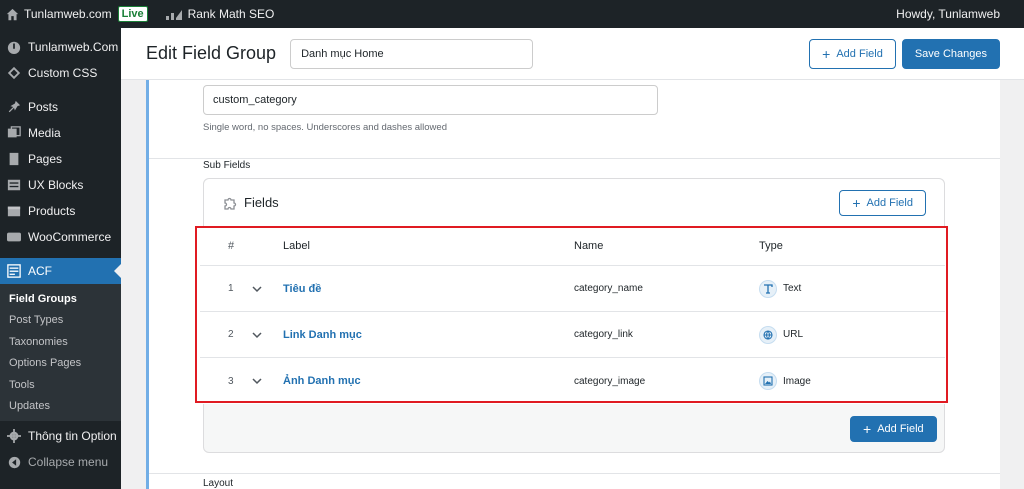 This screenshot has height=489, width=1024. I want to click on row-name: category_name, so click(608, 288).